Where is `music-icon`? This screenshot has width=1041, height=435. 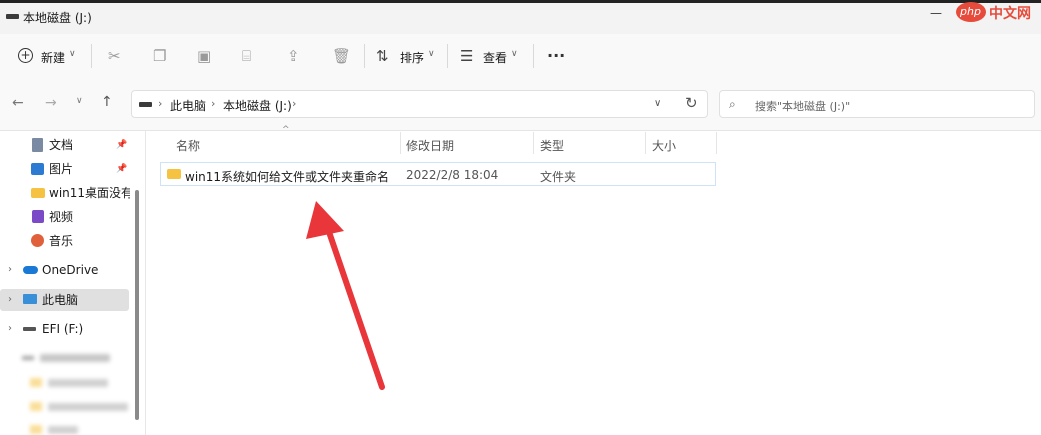
music-icon is located at coordinates (37, 240).